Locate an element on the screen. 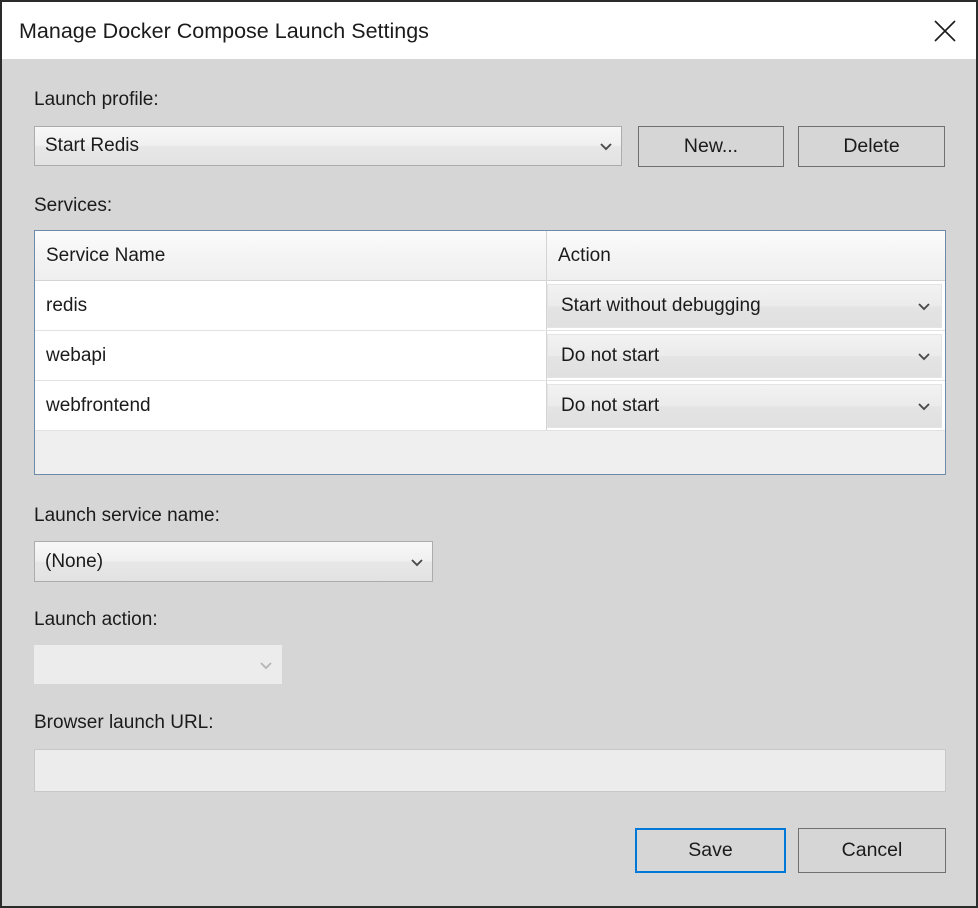 Image resolution: width=978 pixels, height=908 pixels. service-action-cell: Start without debugging is located at coordinates (746, 305).